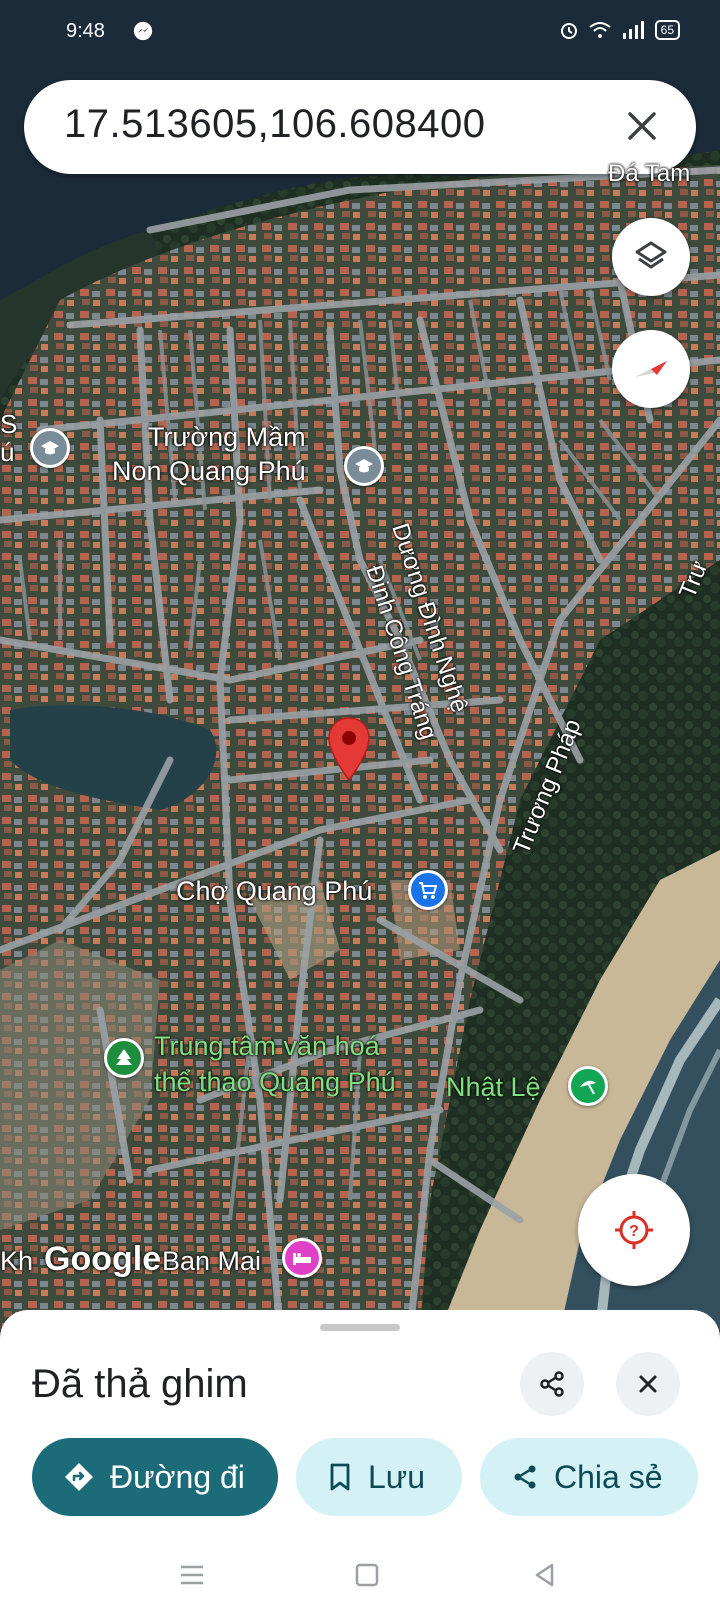 The width and height of the screenshot is (720, 1612). Describe the element at coordinates (17, 1261) in the screenshot. I see `map-label-hotel-prefix: Kh` at that location.